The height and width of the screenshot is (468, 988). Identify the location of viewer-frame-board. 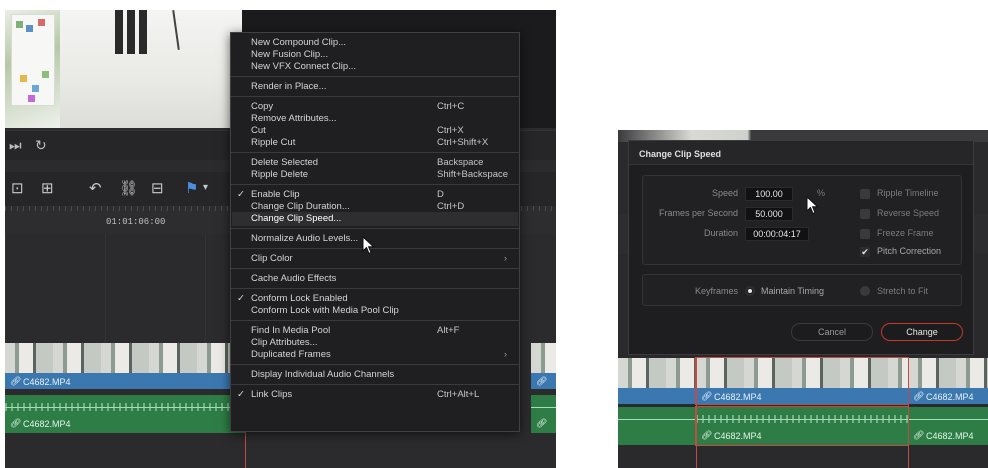
(33, 60).